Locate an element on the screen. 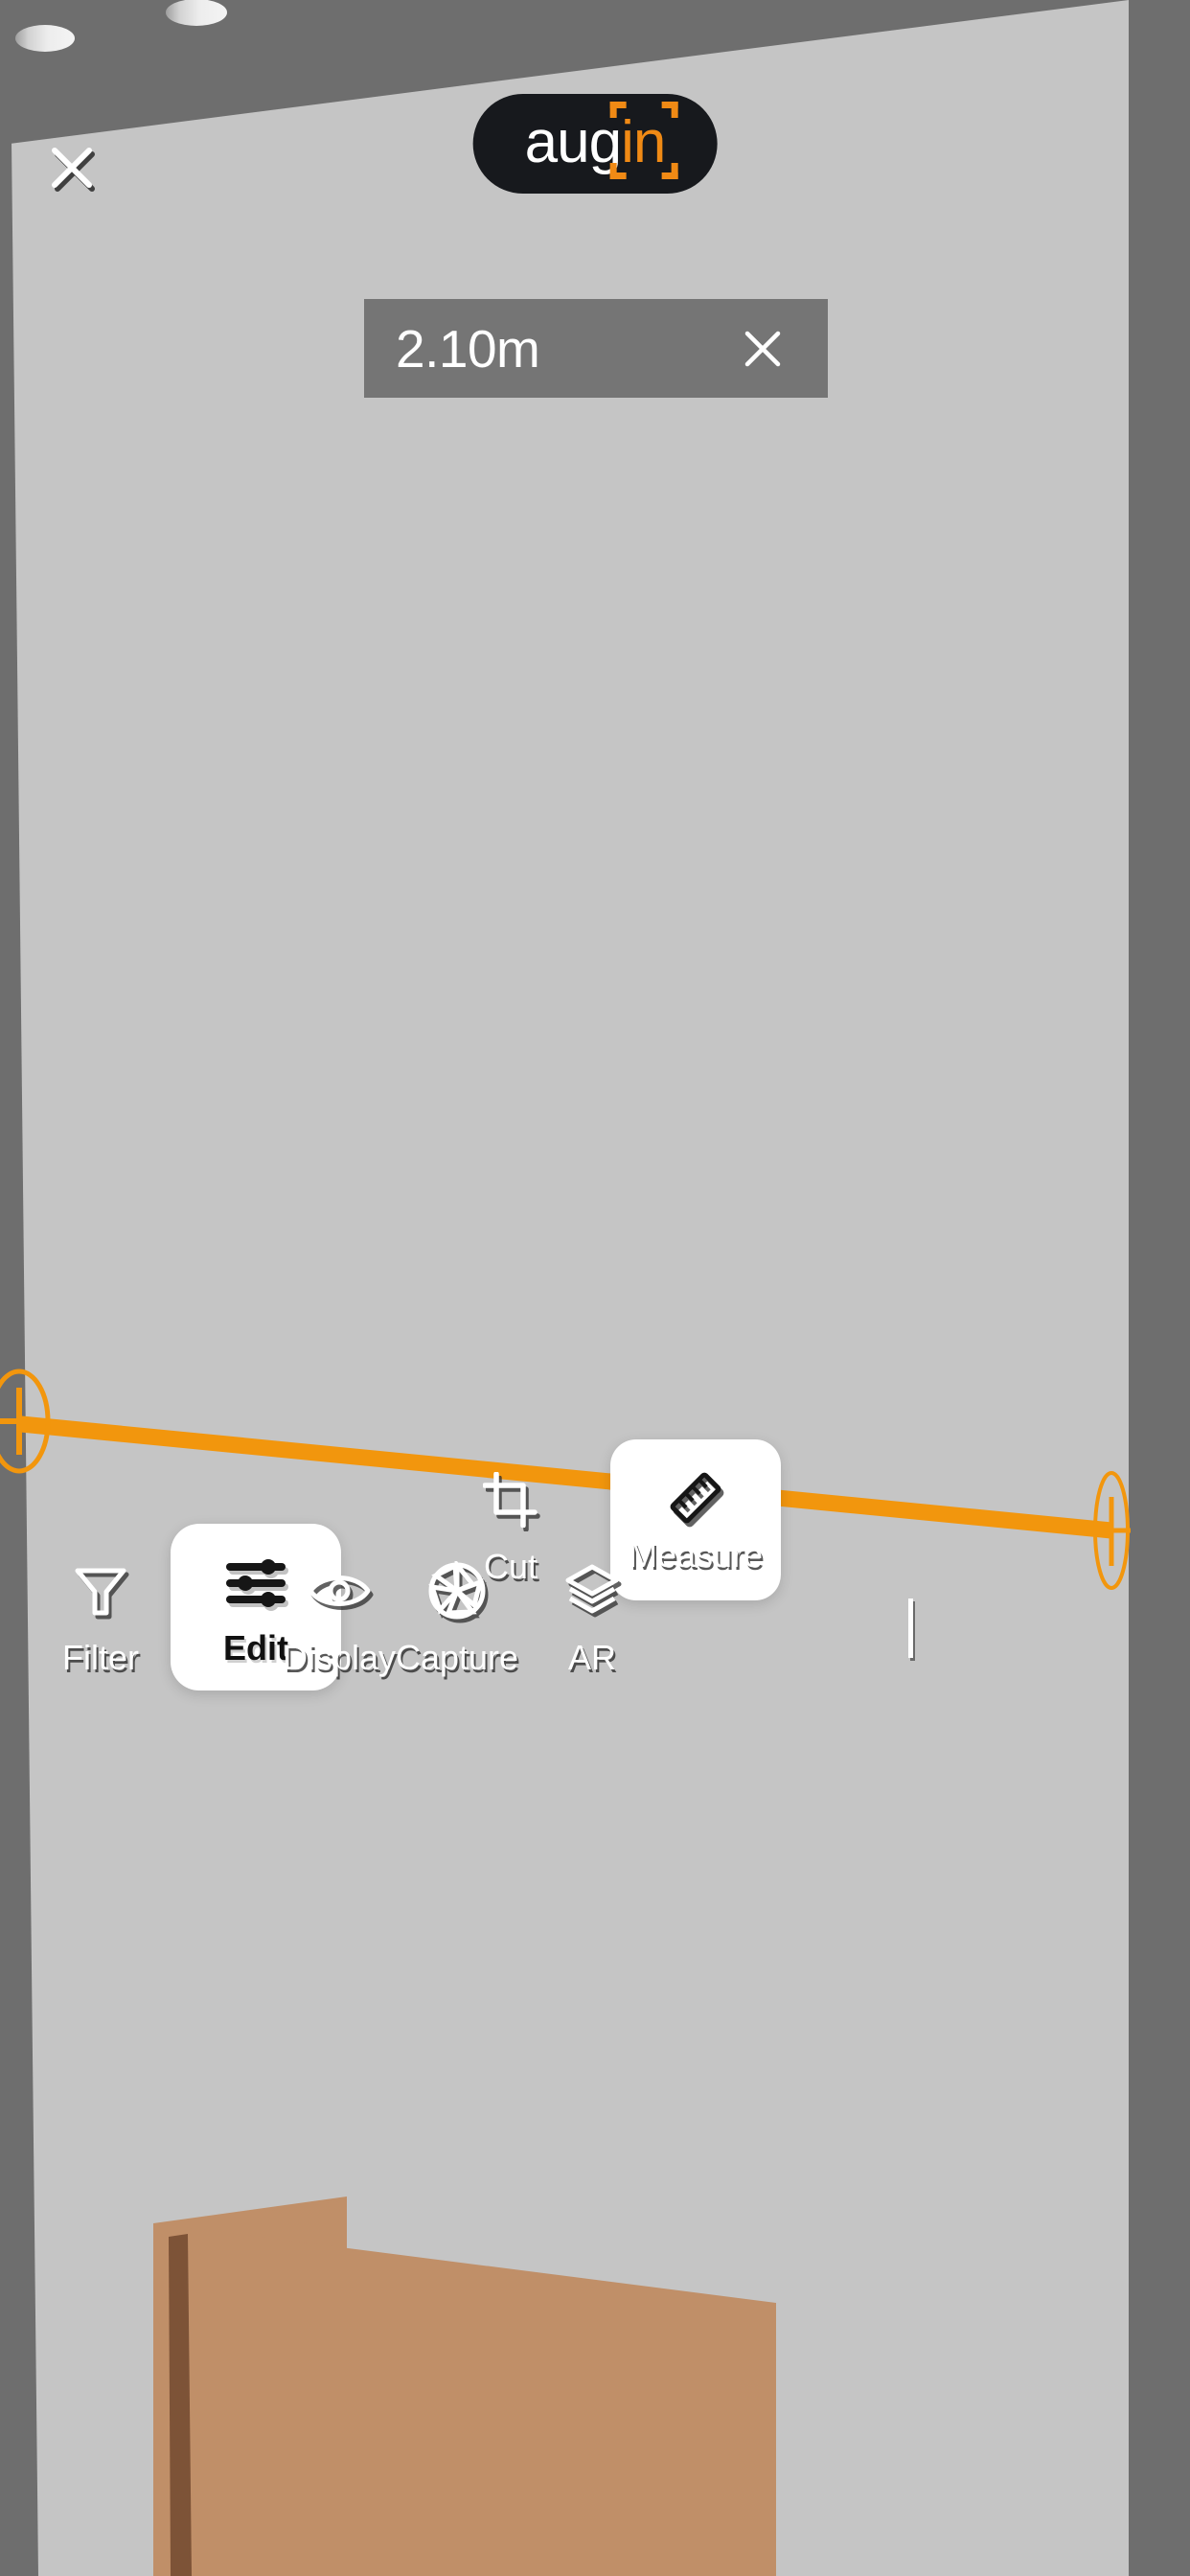 This screenshot has height=2576, width=1190. tab-capture: Capture is located at coordinates (457, 1617).